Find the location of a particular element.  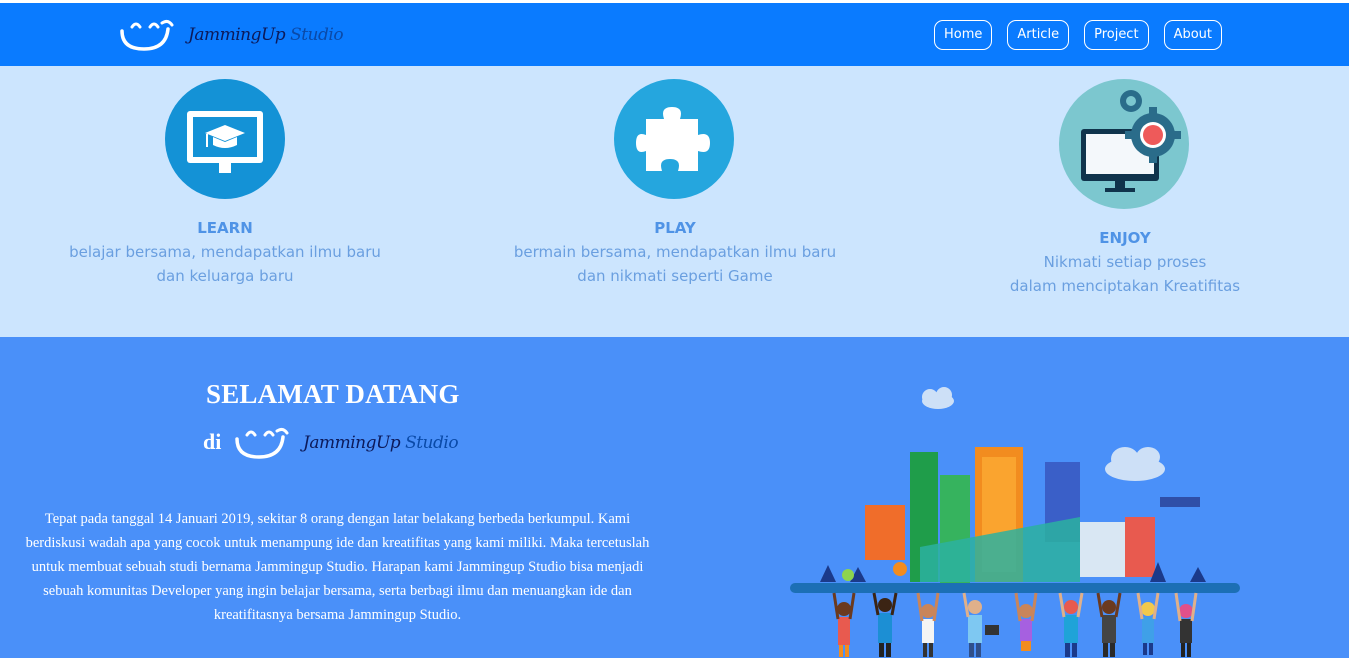

welcome-di: di is located at coordinates (212, 441).